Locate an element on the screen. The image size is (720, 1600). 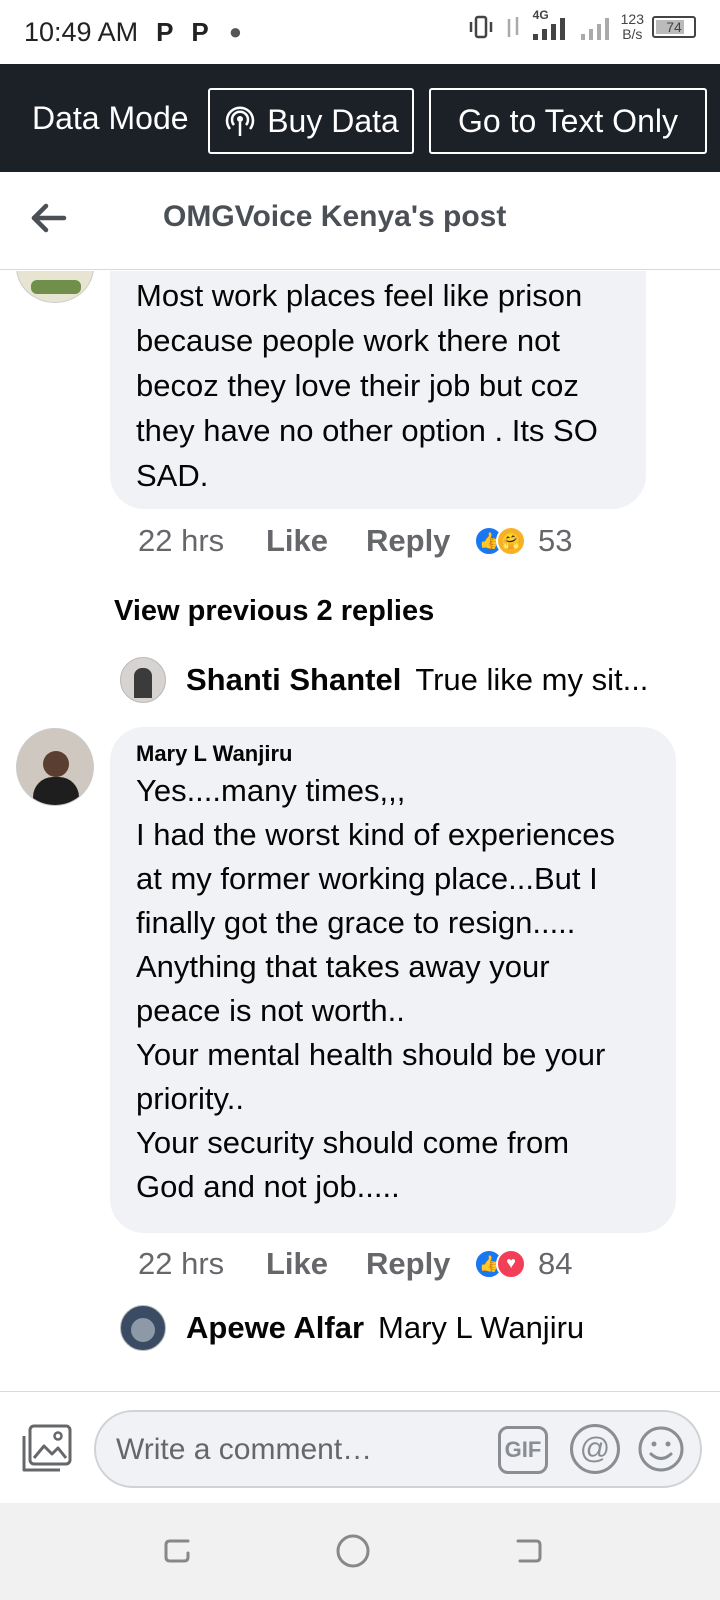
status-icons: 4G 123 B/s 74 is located at coordinates (581, 25).